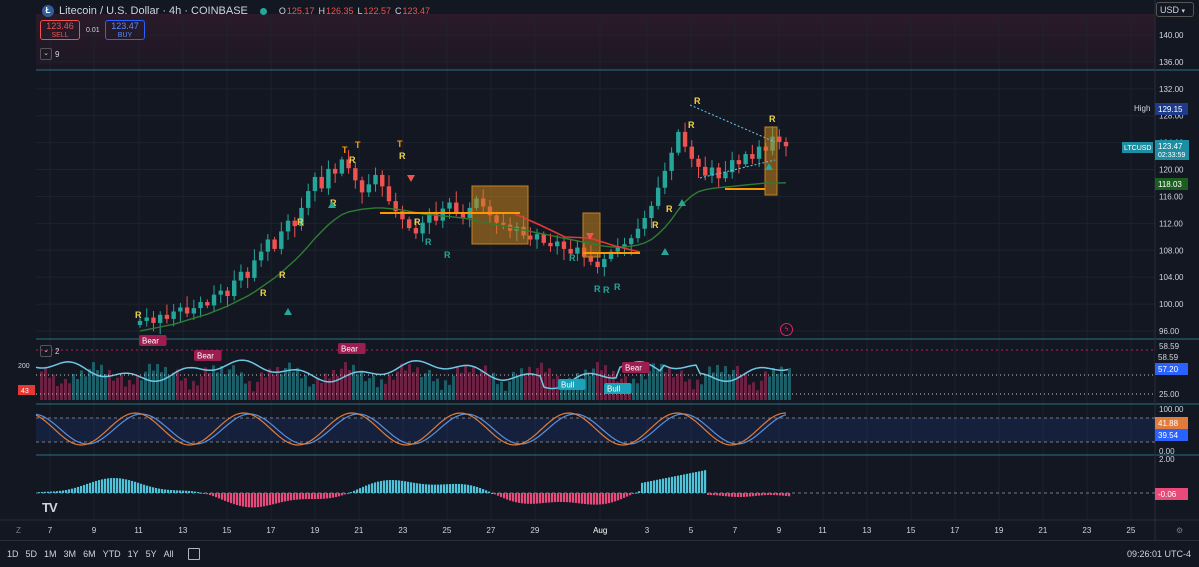 The width and height of the screenshot is (1199, 567). I want to click on range-1d: 1D, so click(13, 554).